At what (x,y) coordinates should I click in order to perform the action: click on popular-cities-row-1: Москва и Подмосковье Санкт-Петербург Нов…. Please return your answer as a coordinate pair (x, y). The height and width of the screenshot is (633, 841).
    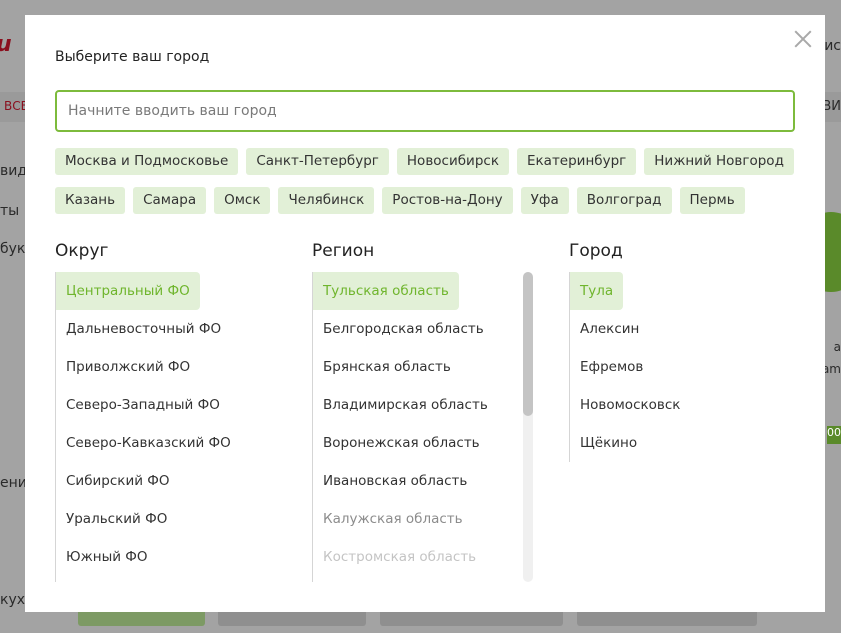
    Looking at the image, I should click on (435, 161).